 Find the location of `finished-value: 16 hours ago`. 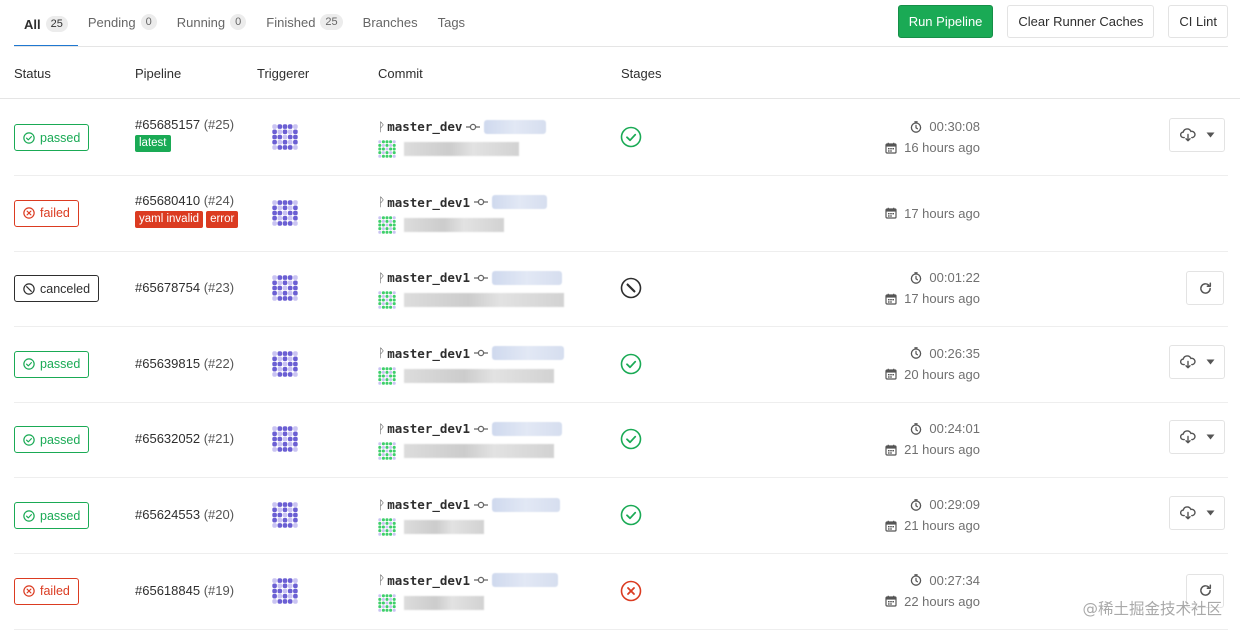

finished-value: 16 hours ago is located at coordinates (942, 147).